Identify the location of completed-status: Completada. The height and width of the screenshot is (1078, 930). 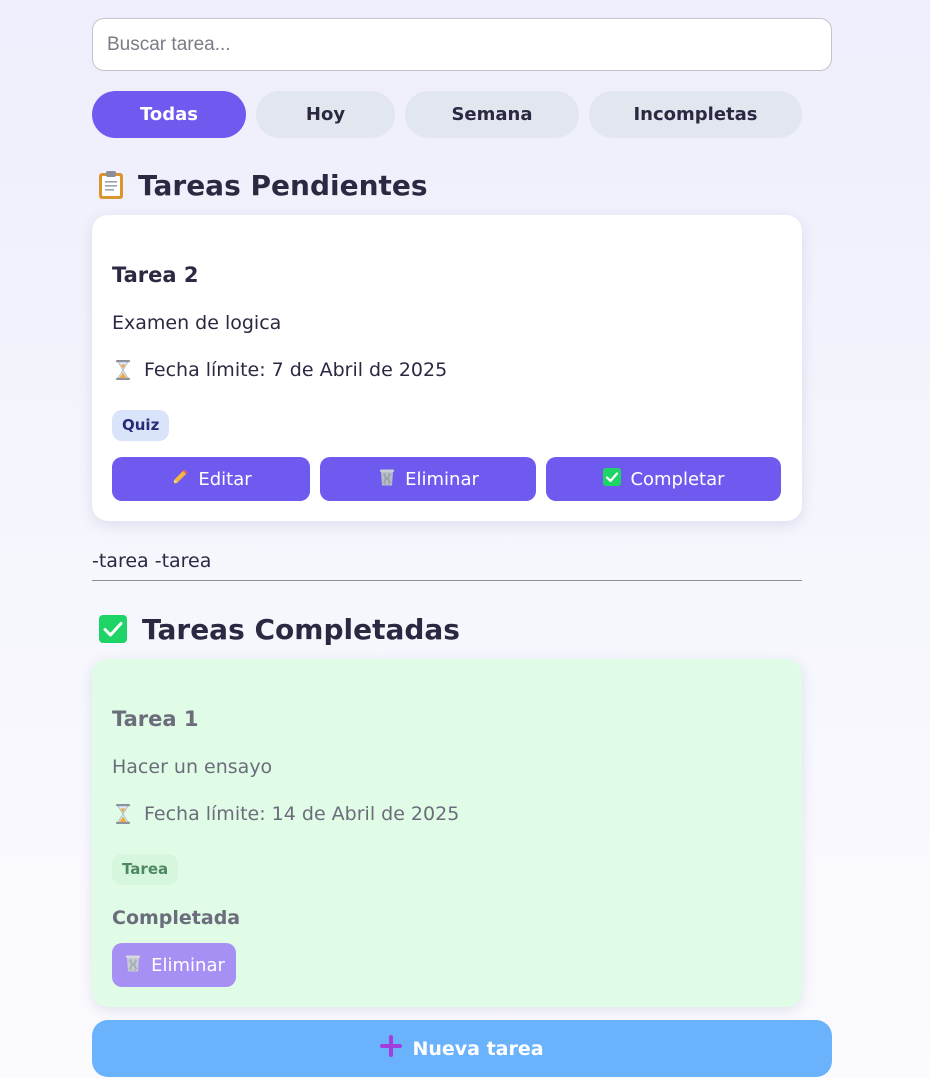
(176, 918).